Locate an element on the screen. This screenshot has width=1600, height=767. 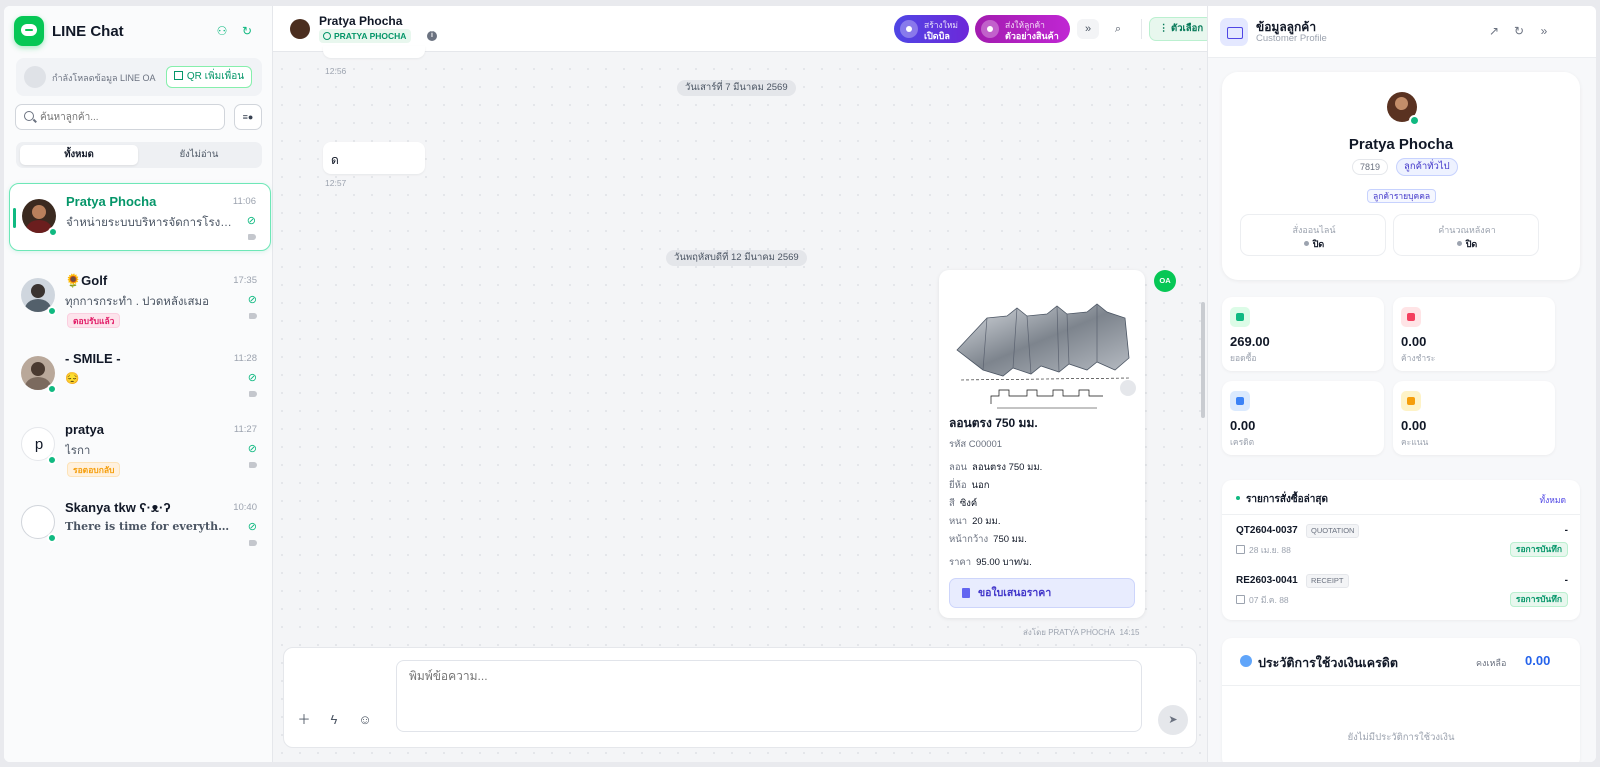
image-zoom-icon is located at coordinates (1128, 388).